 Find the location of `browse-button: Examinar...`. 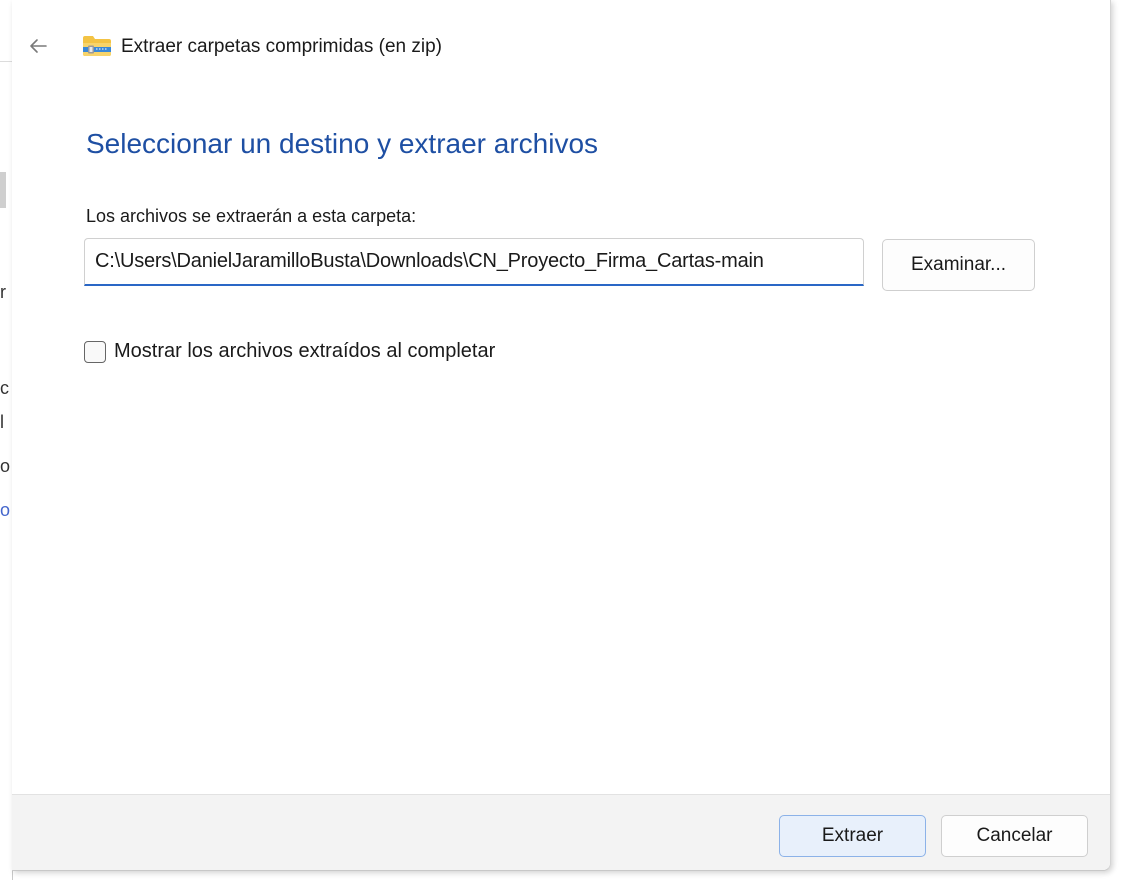

browse-button: Examinar... is located at coordinates (958, 265).